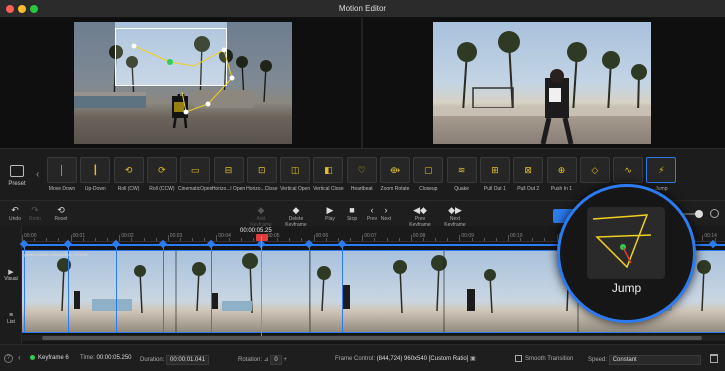  I want to click on timeline-scrollbar, so click(373, 338).